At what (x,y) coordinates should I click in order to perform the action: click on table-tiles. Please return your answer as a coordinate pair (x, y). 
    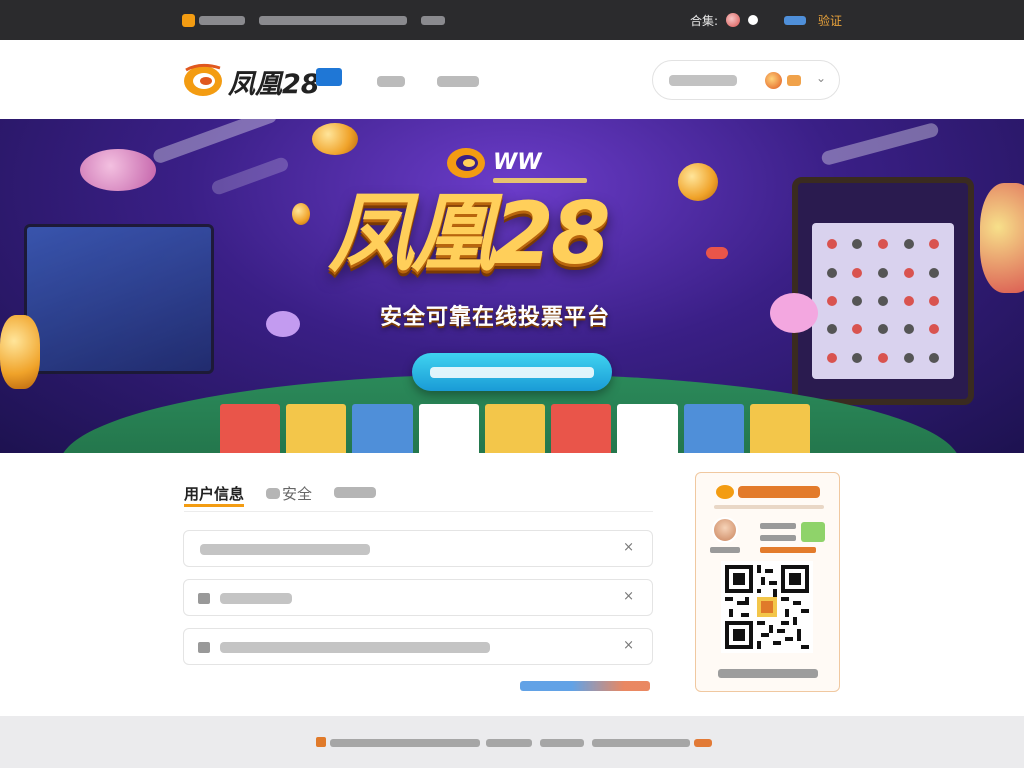
    Looking at the image, I should click on (515, 428).